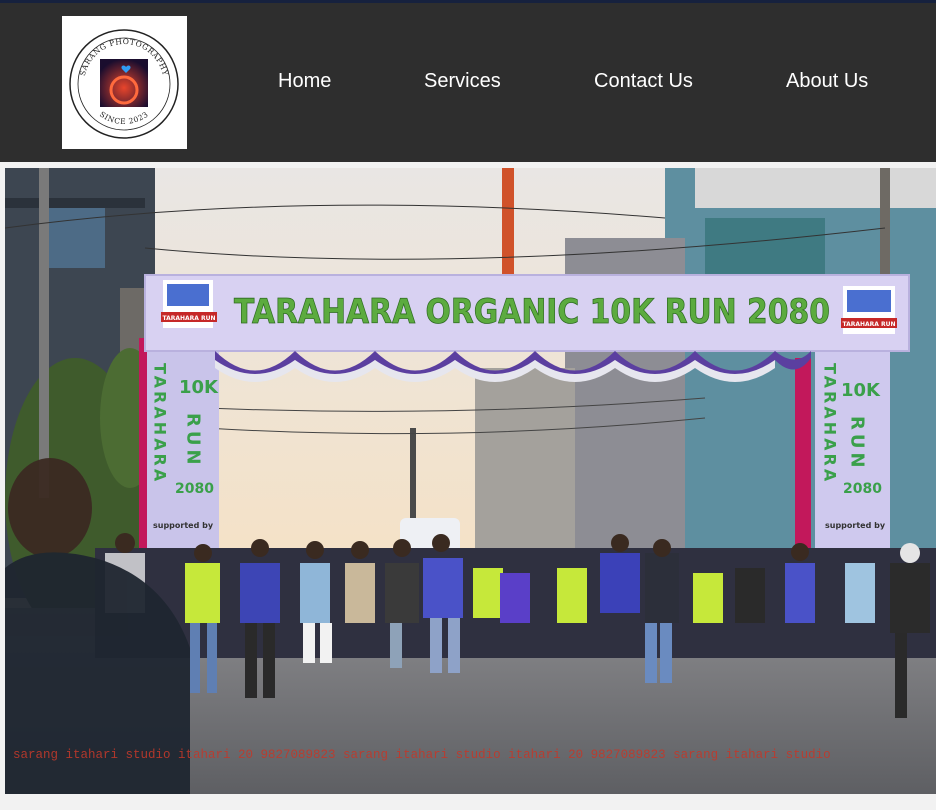  Describe the element at coordinates (124, 118) in the screenshot. I see `logo-bottom-text: SINCE 2023` at that location.